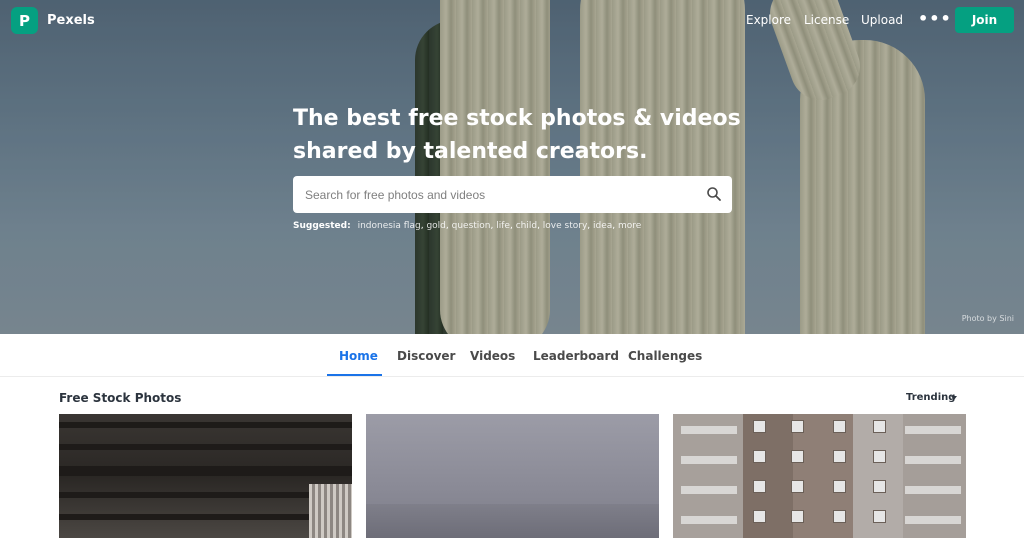 The width and height of the screenshot is (1024, 538). I want to click on suggested-tag: love story, so click(565, 226).